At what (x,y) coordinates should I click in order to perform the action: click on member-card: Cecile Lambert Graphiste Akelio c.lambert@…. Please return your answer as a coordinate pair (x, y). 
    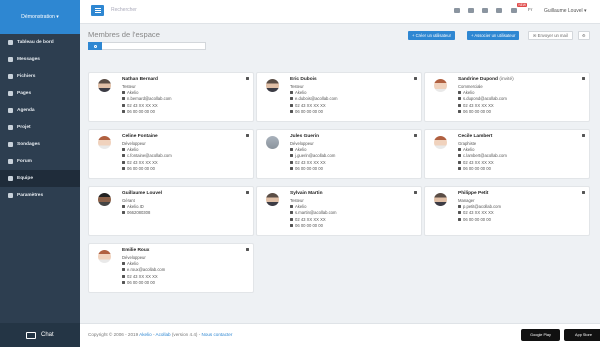
    Looking at the image, I should click on (507, 154).